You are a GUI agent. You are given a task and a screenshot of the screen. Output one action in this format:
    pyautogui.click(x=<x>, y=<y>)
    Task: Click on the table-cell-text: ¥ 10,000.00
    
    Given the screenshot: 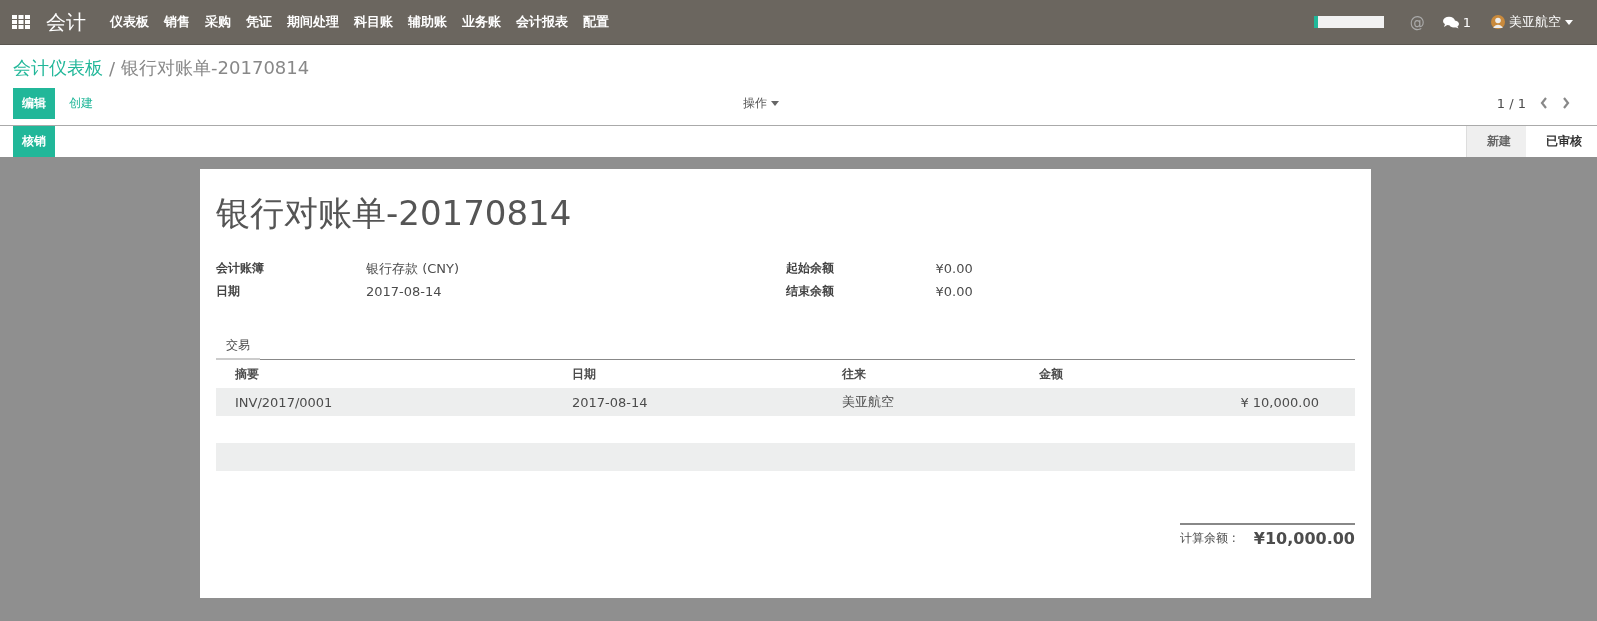 What is the action you would take?
    pyautogui.click(x=1279, y=402)
    